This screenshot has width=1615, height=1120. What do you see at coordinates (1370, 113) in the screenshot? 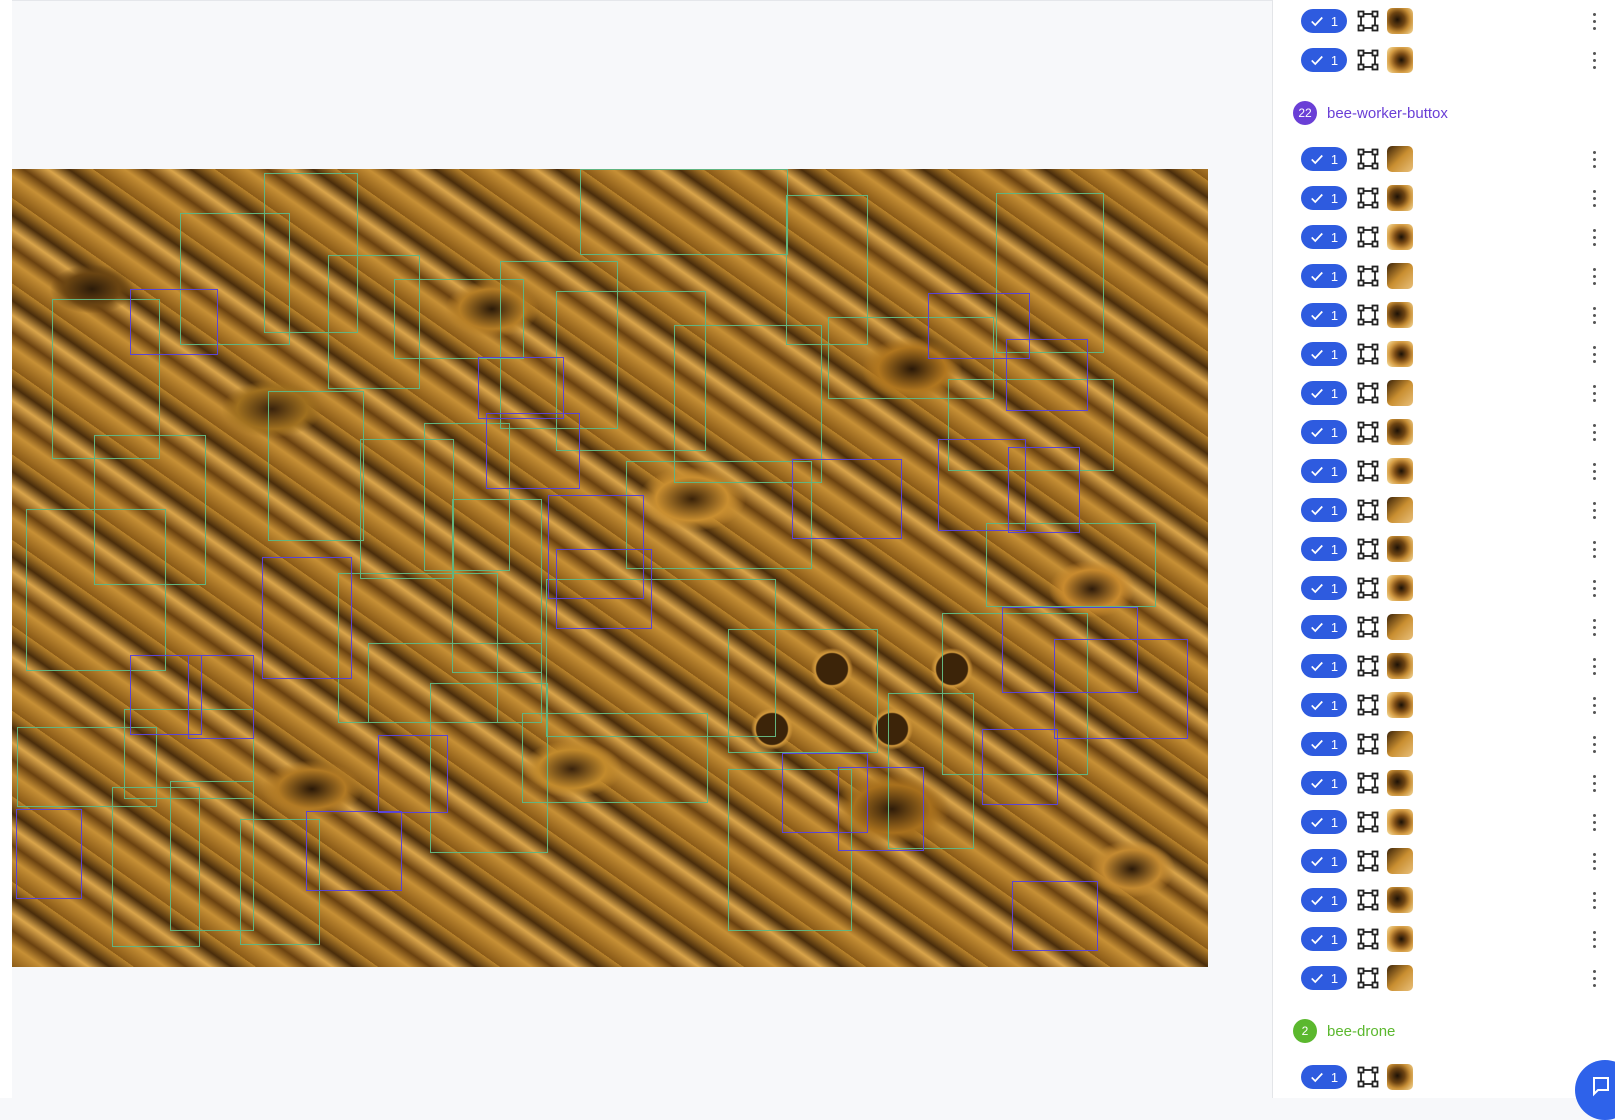
I see `label-group-header: 22 bee-worker-buttox` at bounding box center [1370, 113].